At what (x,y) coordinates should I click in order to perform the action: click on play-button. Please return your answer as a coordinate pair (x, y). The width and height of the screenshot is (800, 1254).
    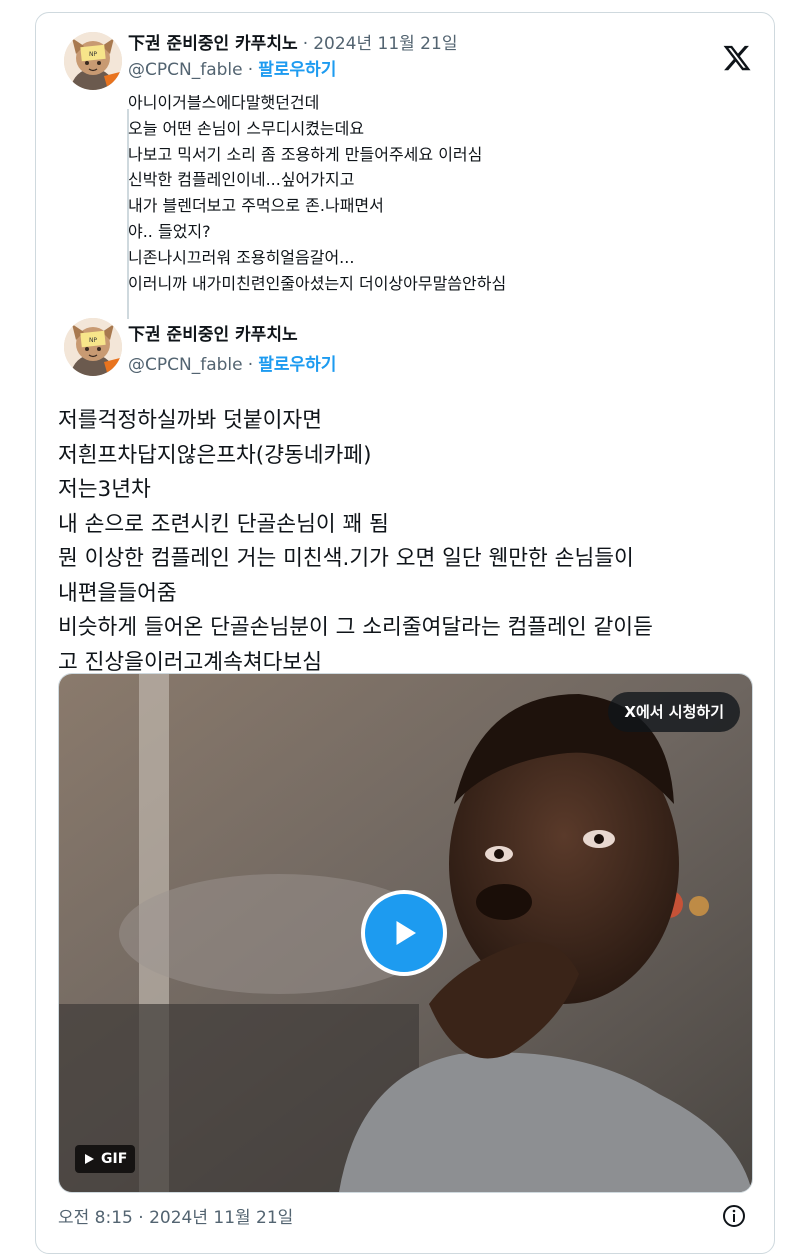
    Looking at the image, I should click on (404, 933).